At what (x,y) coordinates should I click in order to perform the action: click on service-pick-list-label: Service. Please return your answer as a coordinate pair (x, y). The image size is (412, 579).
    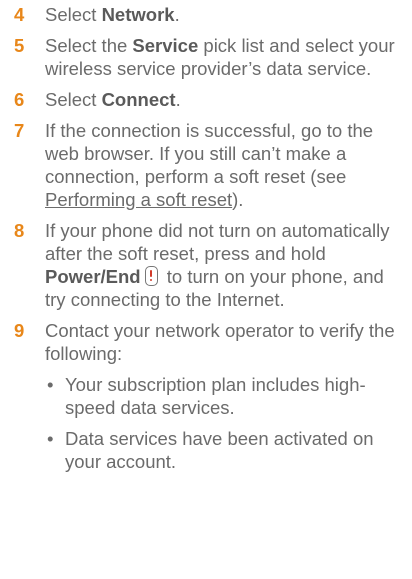
    Looking at the image, I should click on (165, 45).